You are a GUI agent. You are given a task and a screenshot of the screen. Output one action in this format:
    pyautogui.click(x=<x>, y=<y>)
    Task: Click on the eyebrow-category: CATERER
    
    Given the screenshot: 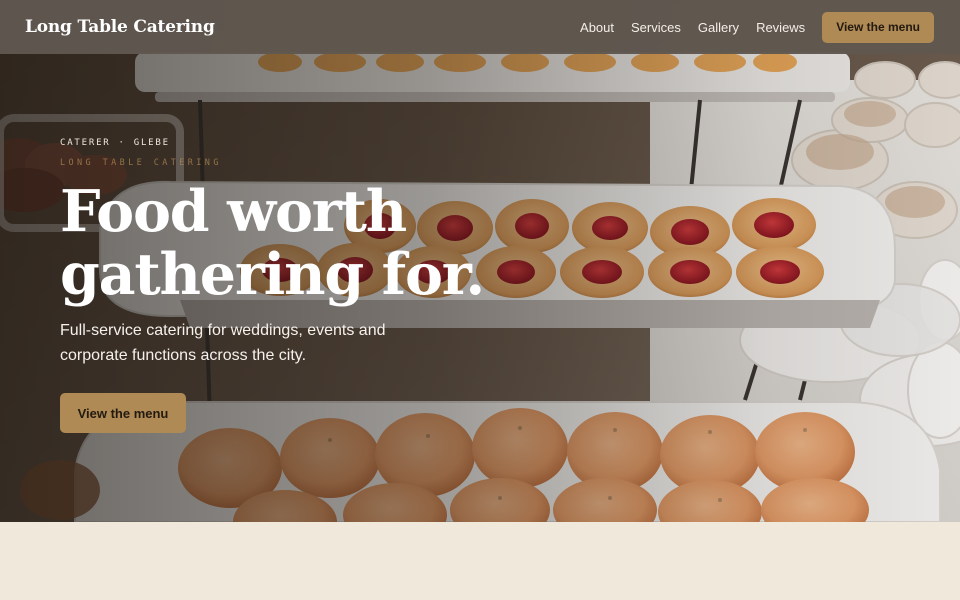 What is the action you would take?
    pyautogui.click(x=85, y=143)
    